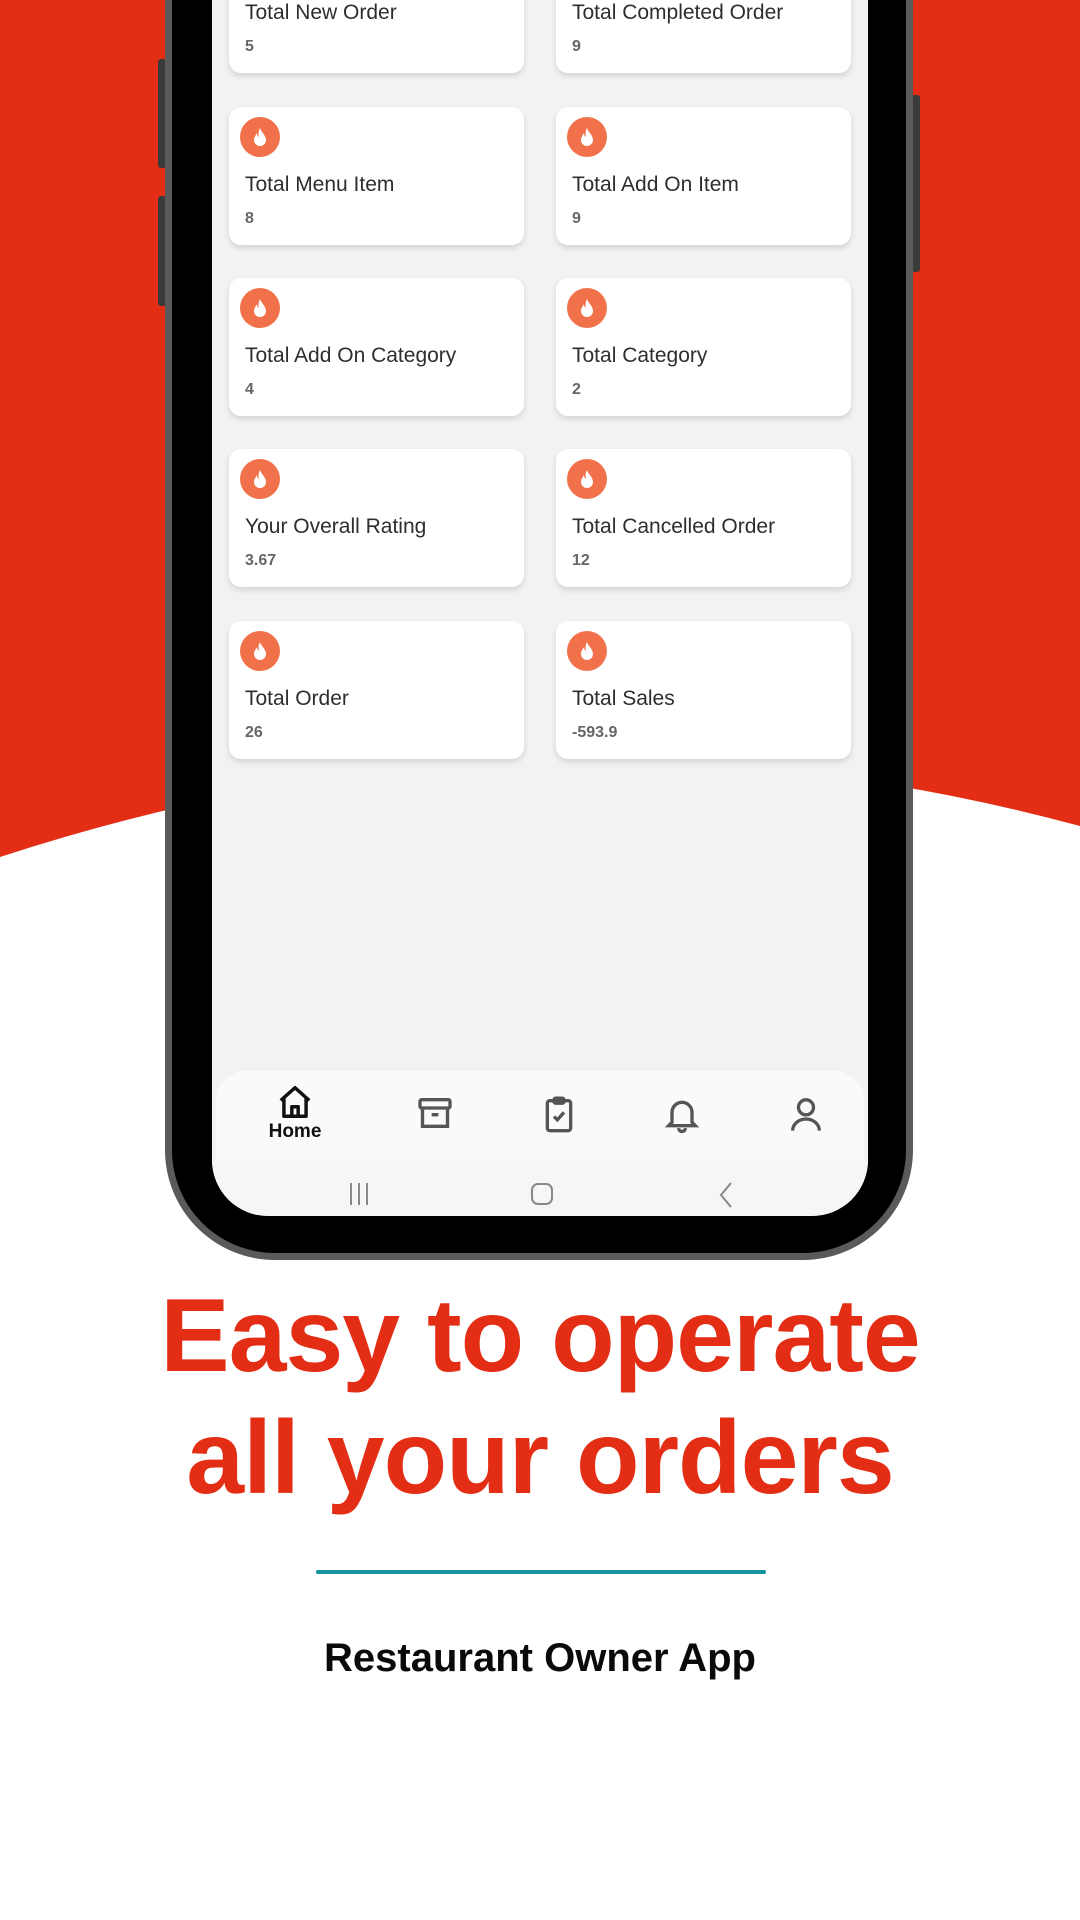  I want to click on nav-orders, so click(435, 1113).